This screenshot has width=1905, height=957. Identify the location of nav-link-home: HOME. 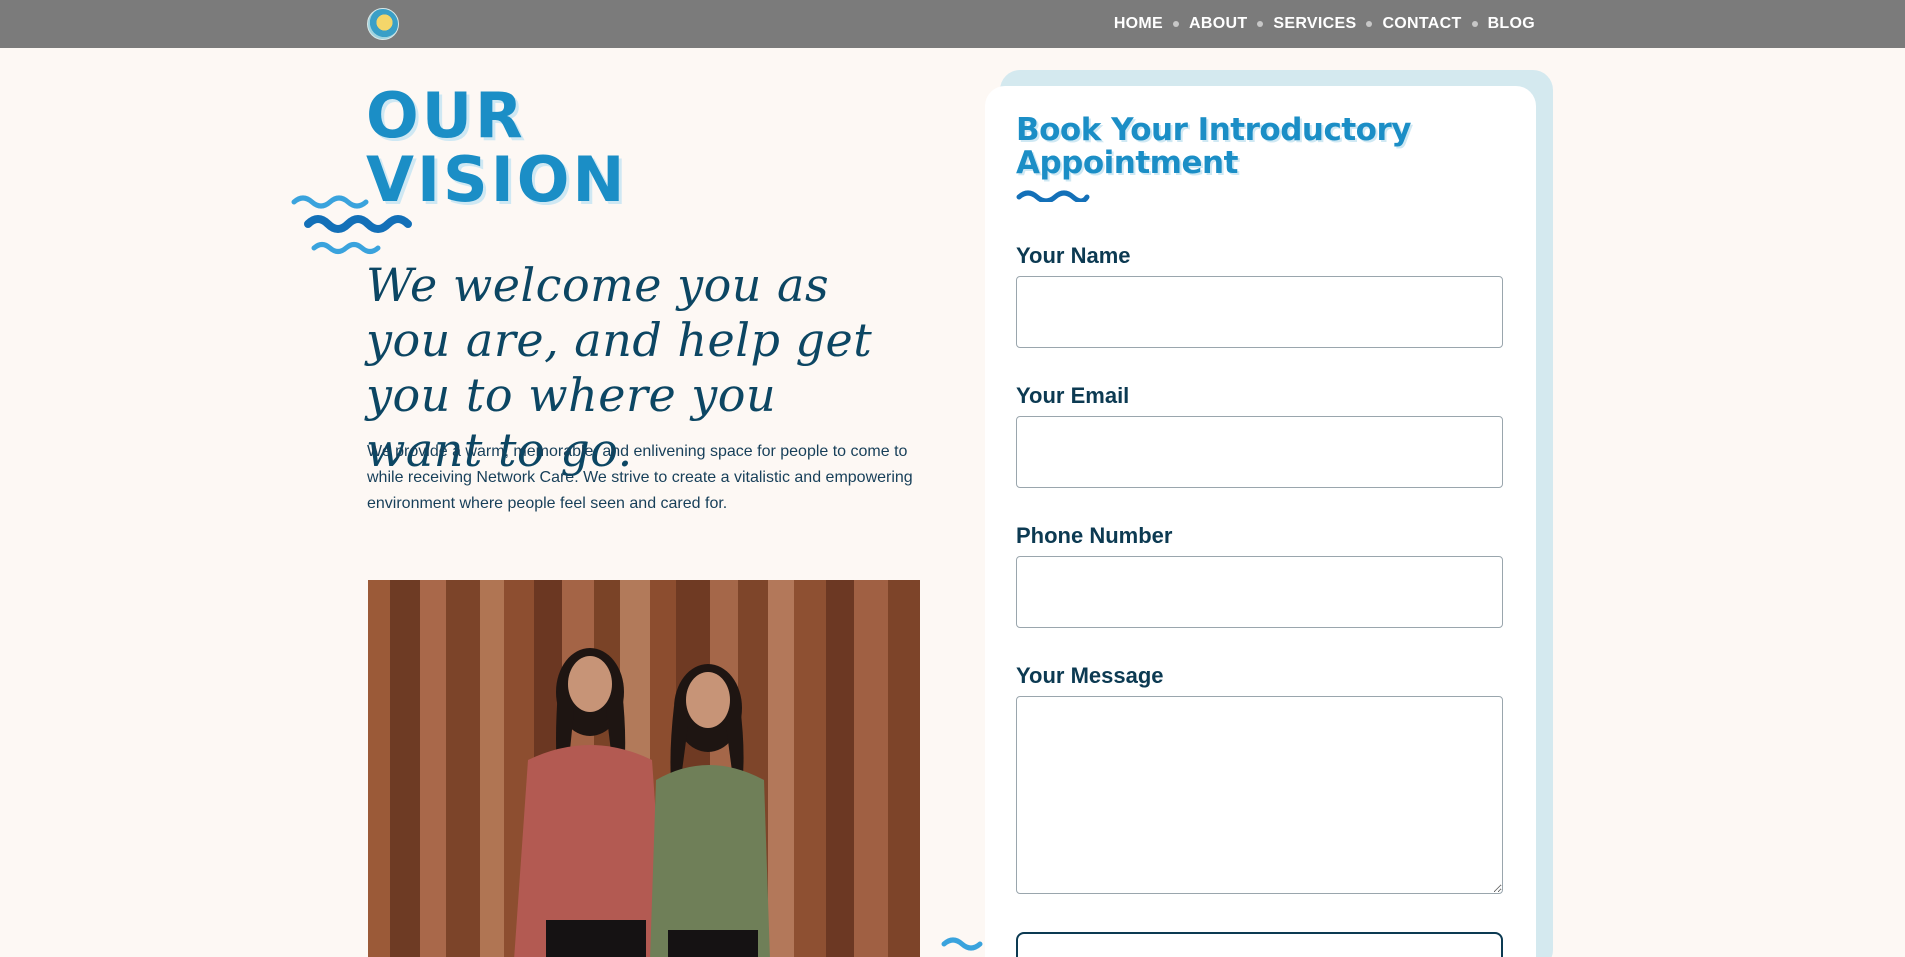
(1138, 24).